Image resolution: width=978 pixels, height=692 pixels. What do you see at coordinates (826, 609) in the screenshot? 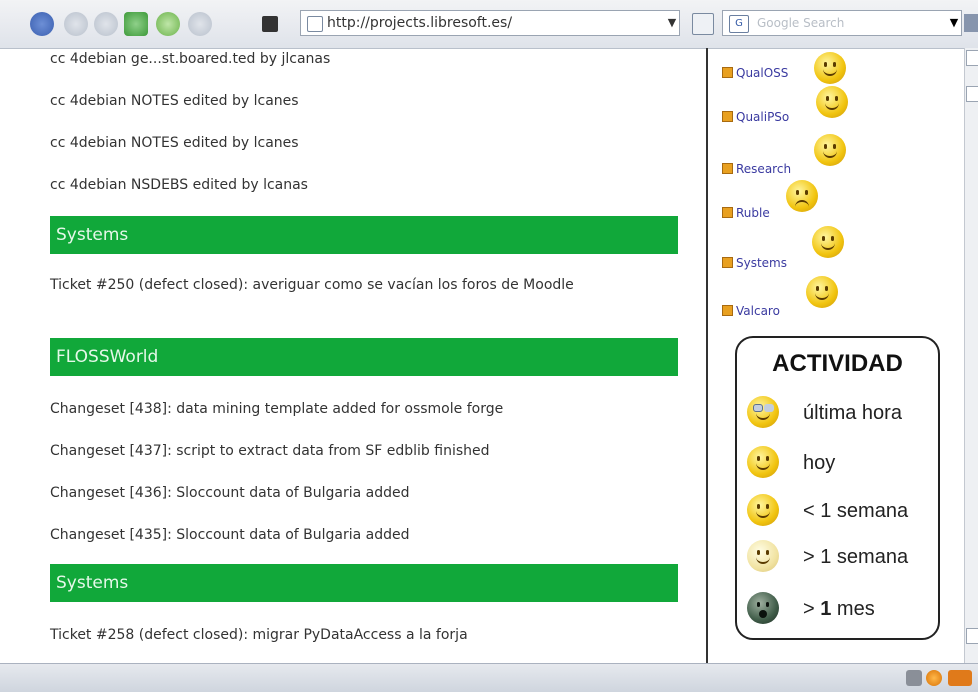
I see `legend-label-bold: 1` at bounding box center [826, 609].